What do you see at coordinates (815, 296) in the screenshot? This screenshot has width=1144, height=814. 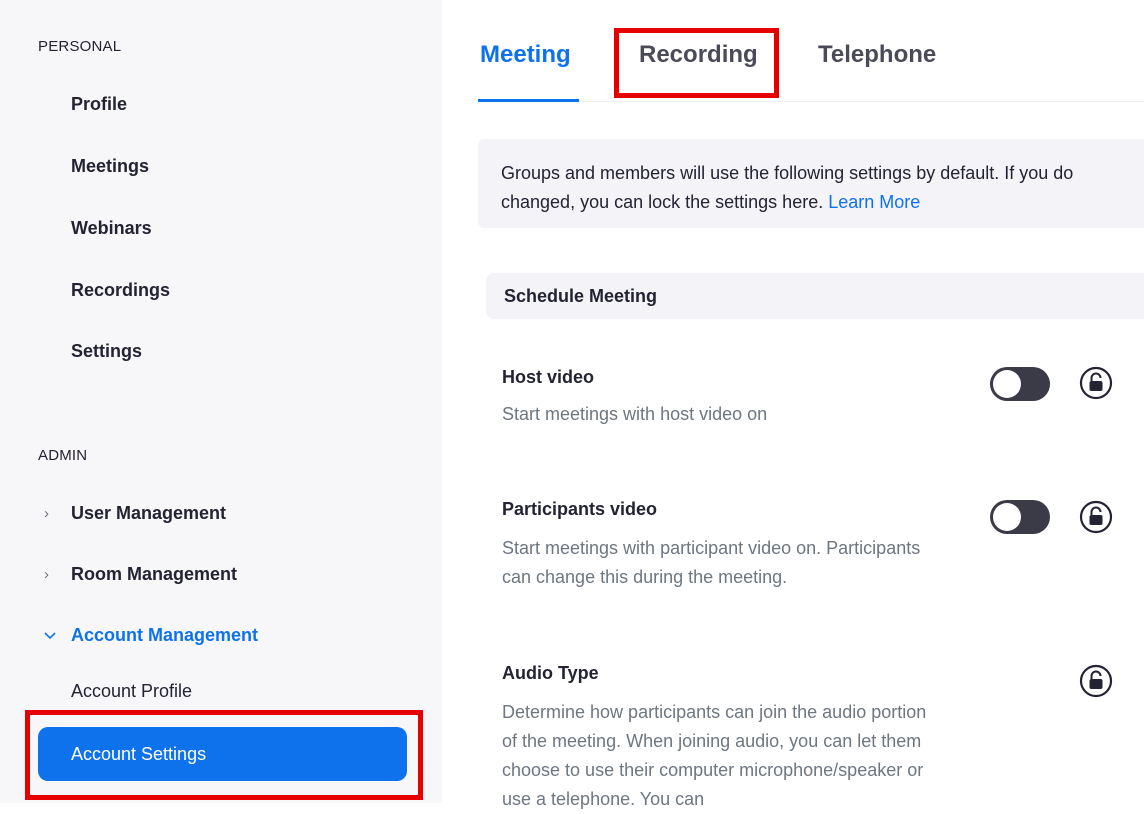 I see `section-header-schedule-meeting: Schedule Meeting` at bounding box center [815, 296].